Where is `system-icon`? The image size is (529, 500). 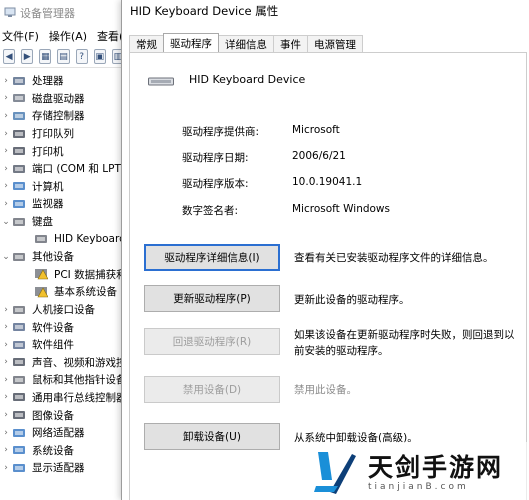 system-icon is located at coordinates (19, 450).